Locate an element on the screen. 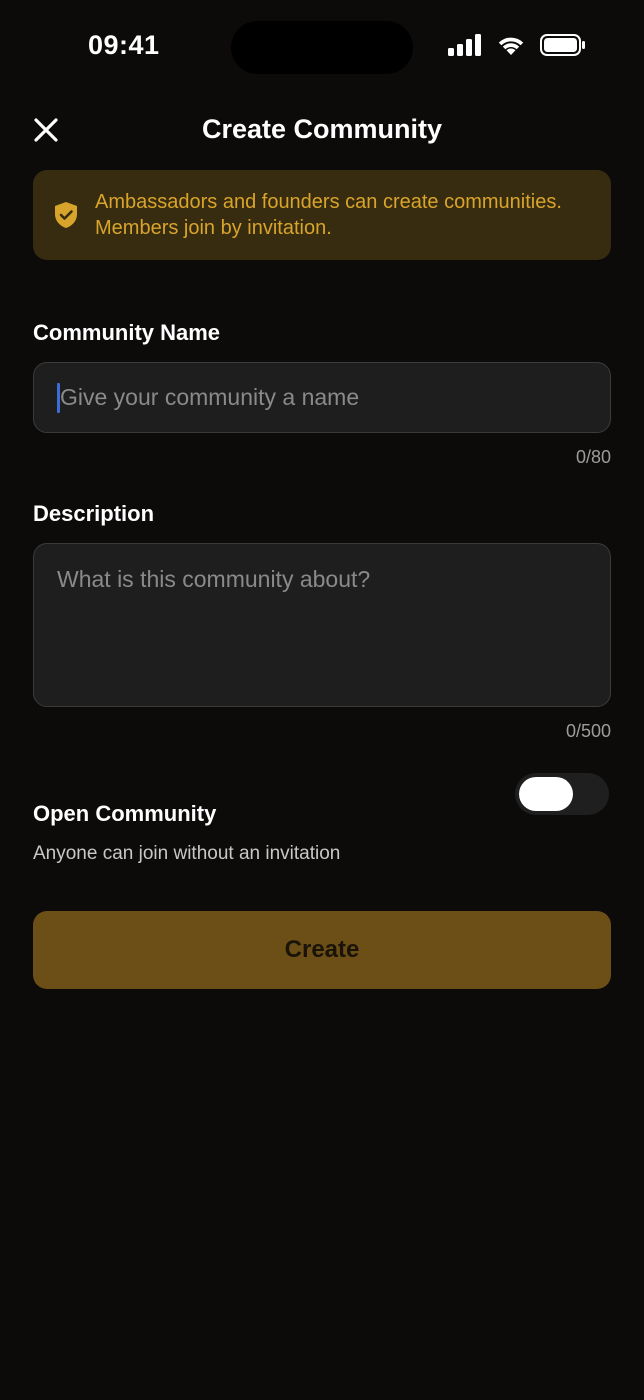 This screenshot has height=1400, width=644. description-label: Description is located at coordinates (94, 513).